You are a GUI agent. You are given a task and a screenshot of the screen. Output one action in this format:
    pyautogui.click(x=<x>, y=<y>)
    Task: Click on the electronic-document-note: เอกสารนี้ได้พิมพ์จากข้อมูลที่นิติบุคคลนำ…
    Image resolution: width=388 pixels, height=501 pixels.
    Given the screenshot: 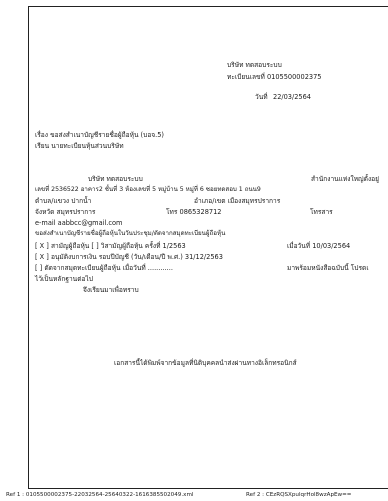 What is the action you would take?
    pyautogui.click(x=205, y=363)
    